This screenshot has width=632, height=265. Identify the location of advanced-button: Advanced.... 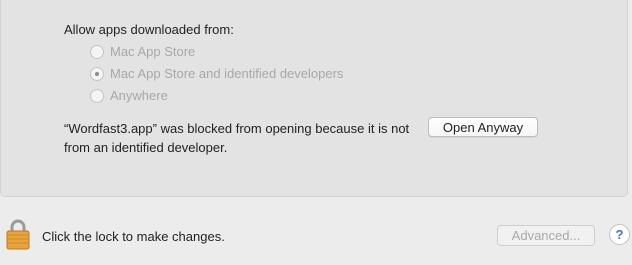
(546, 235).